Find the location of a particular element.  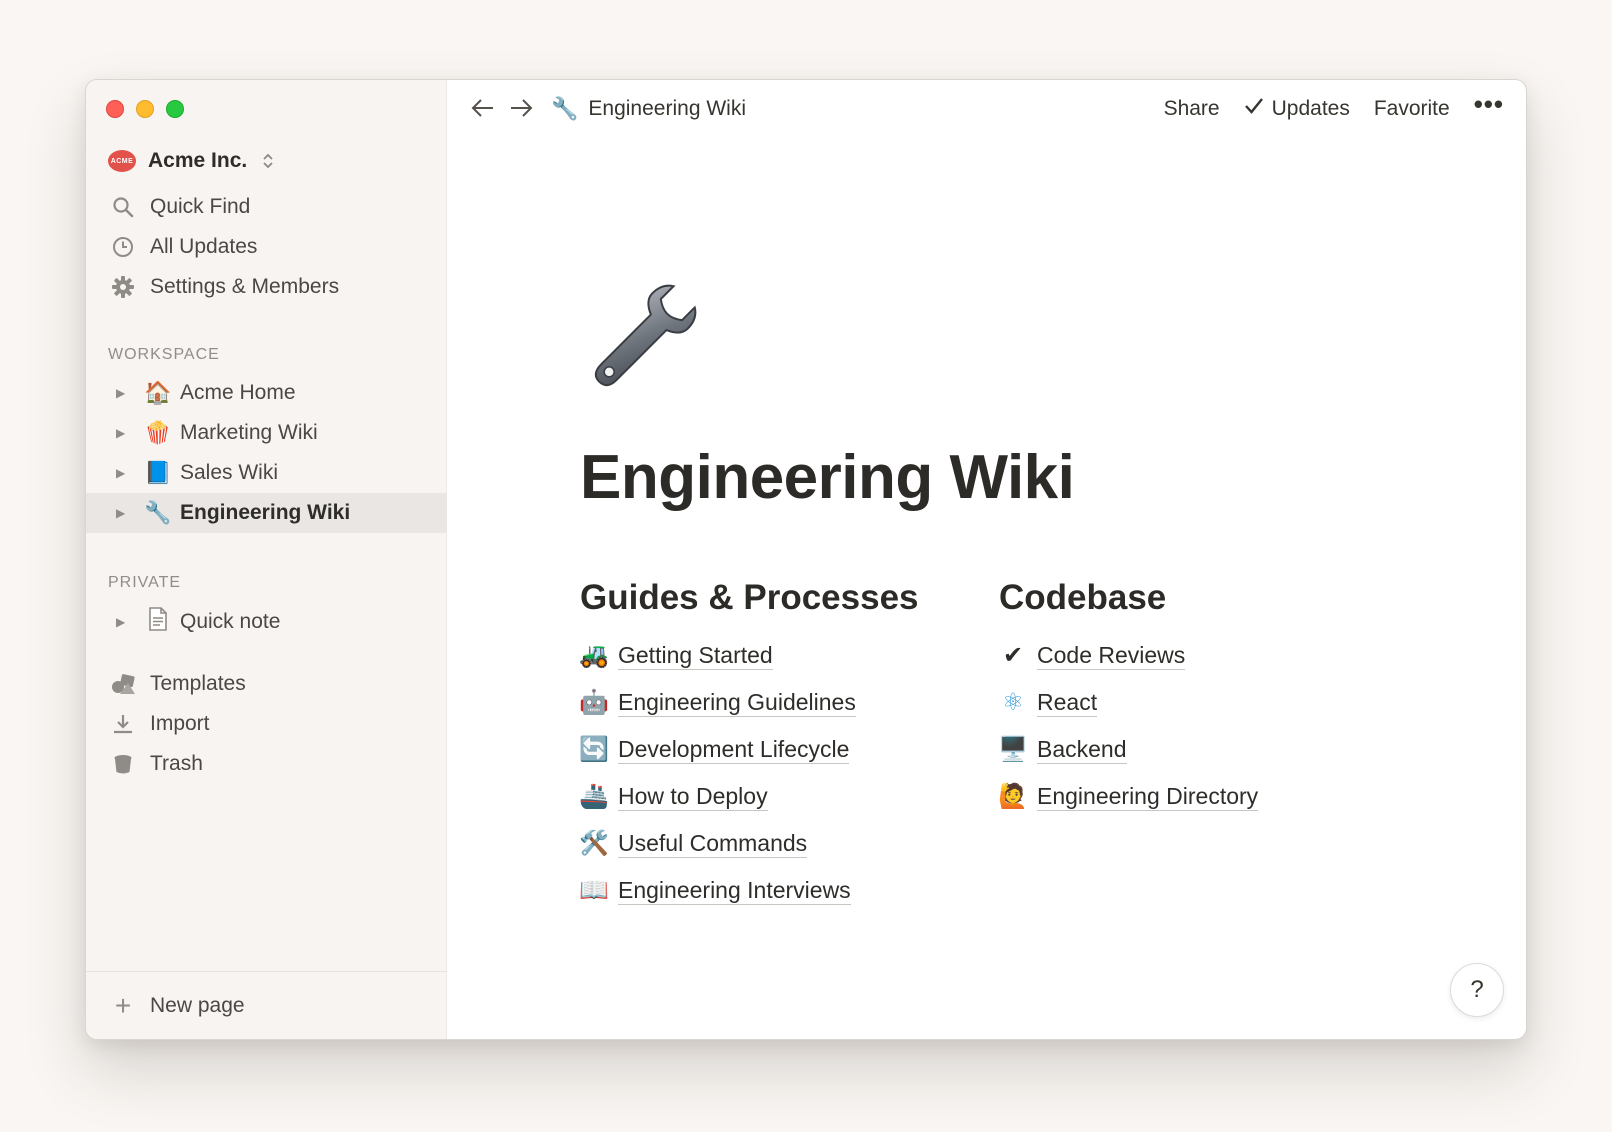

sidebar-item-label: Acme Home is located at coordinates (238, 392).